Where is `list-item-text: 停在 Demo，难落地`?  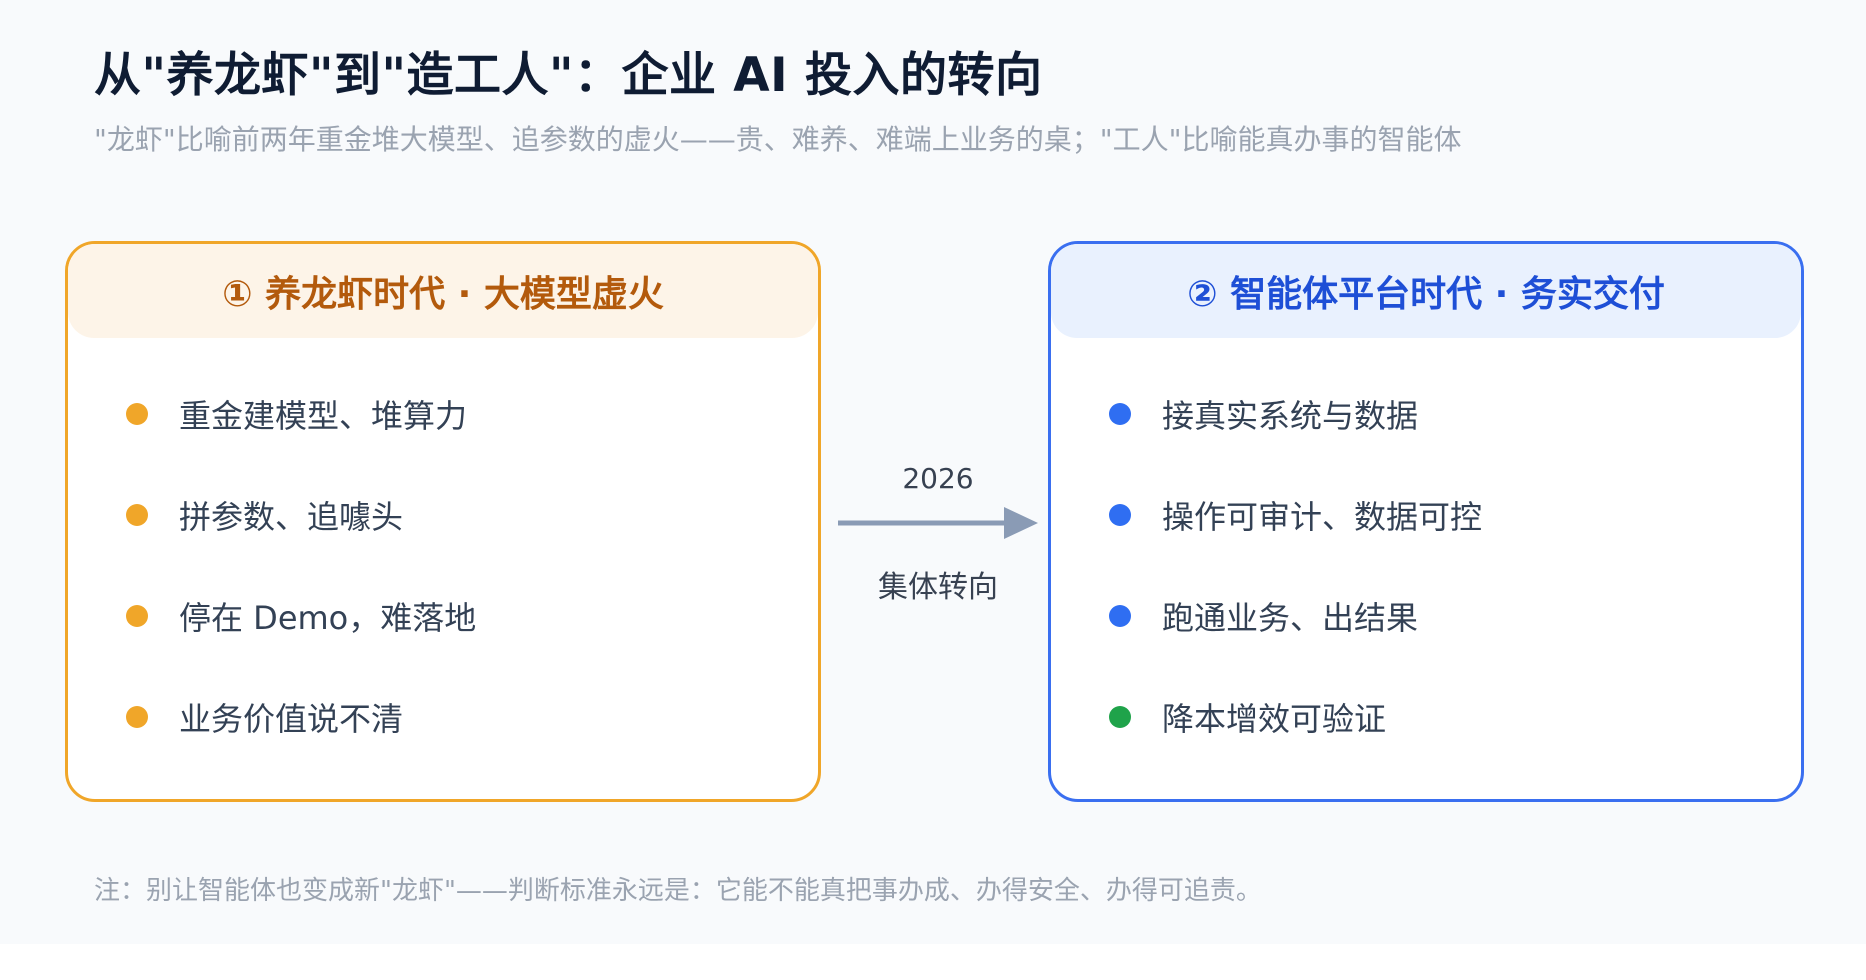 list-item-text: 停在 Demo，难落地 is located at coordinates (328, 618).